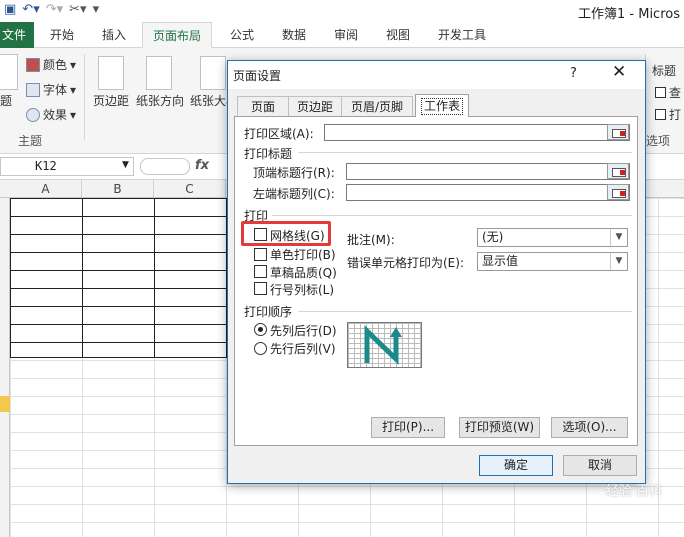  I want to click on dialog-title-bar, so click(436, 75).